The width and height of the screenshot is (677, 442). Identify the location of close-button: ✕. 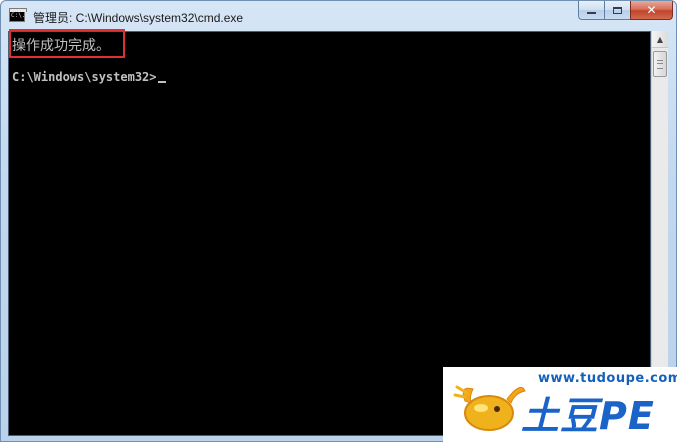
(651, 10).